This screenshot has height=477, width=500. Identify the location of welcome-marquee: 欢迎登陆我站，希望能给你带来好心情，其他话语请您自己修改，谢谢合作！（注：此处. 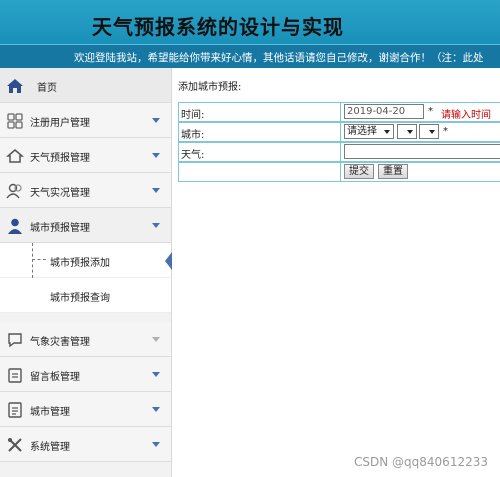
(250, 56).